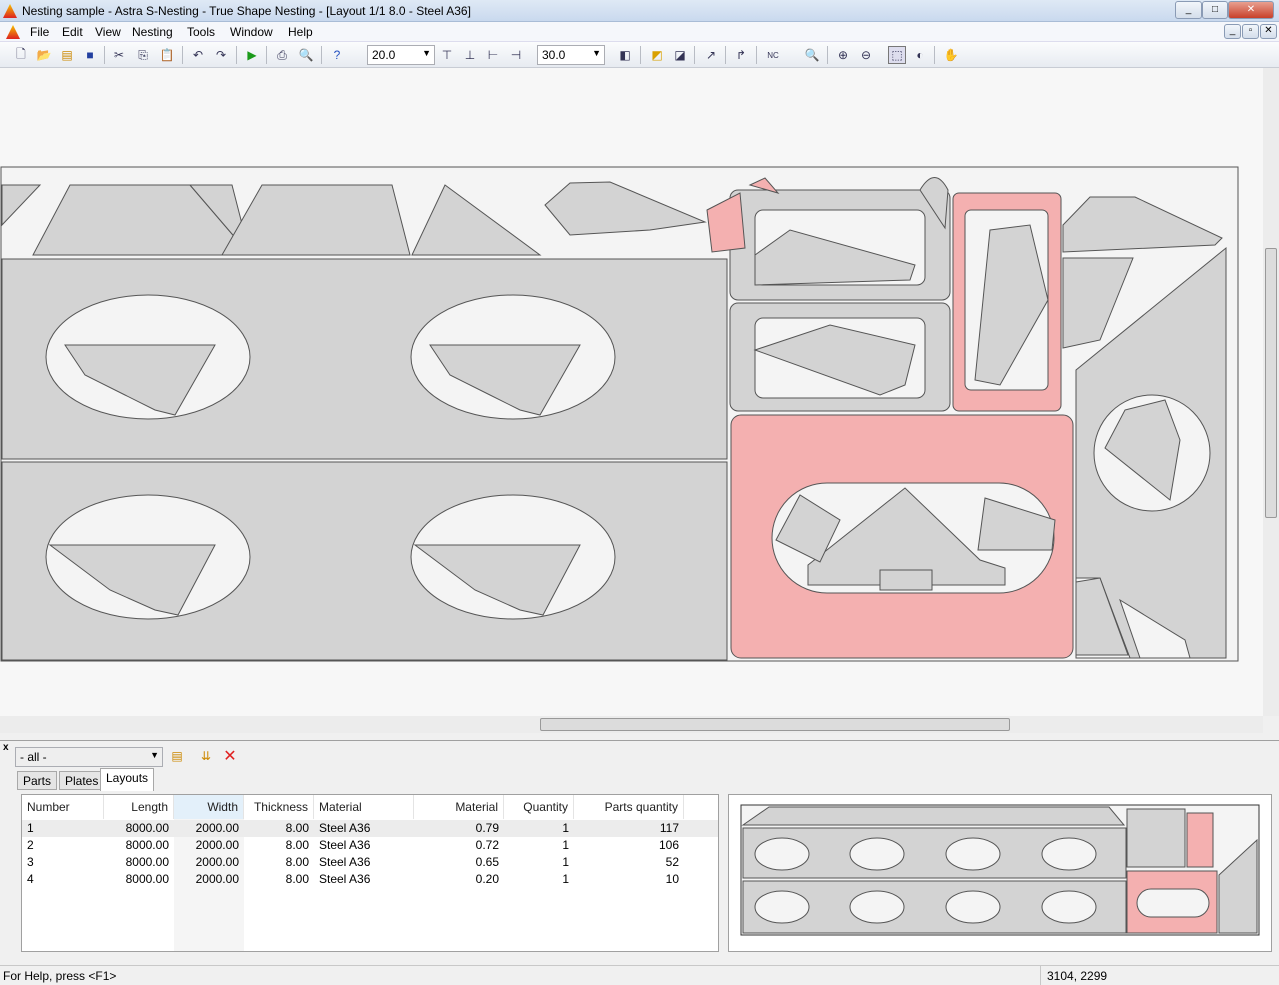  I want to click on cursor-coordinates: 3104, 2299, so click(1159, 975).